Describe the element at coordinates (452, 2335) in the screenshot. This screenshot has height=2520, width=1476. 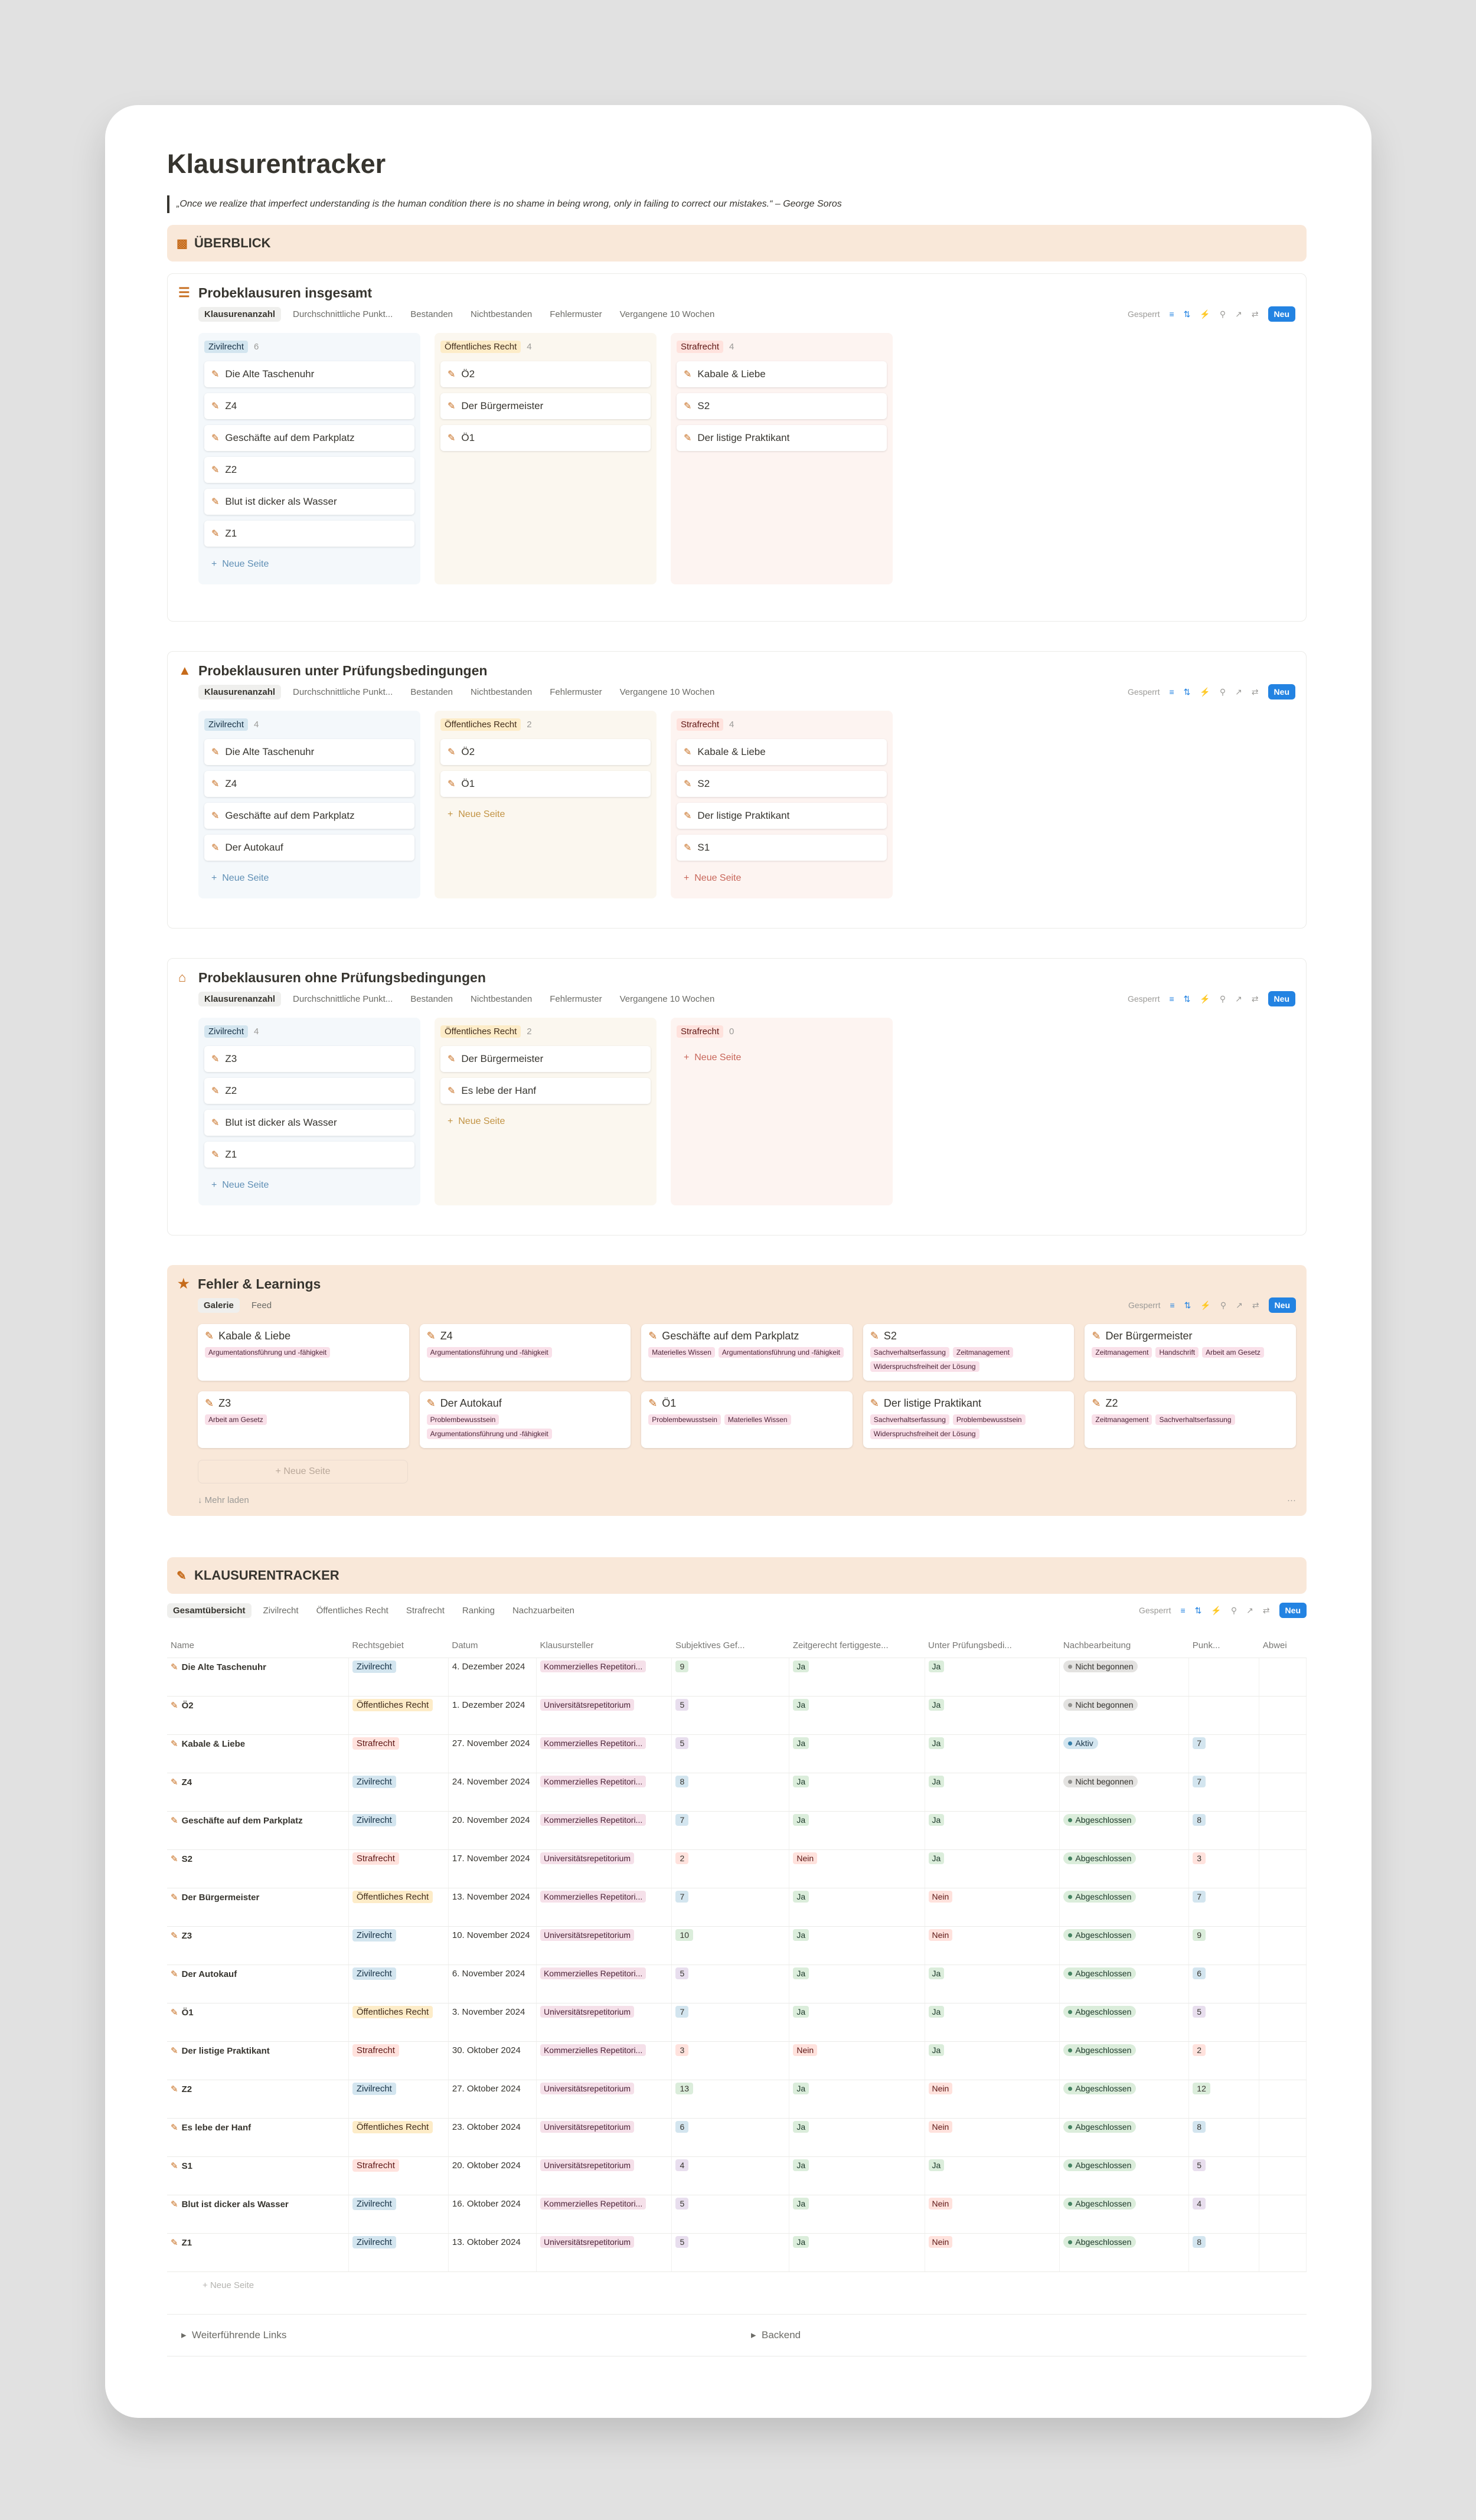
I see `toggle-links: ▸ Weiterführende Links` at that location.